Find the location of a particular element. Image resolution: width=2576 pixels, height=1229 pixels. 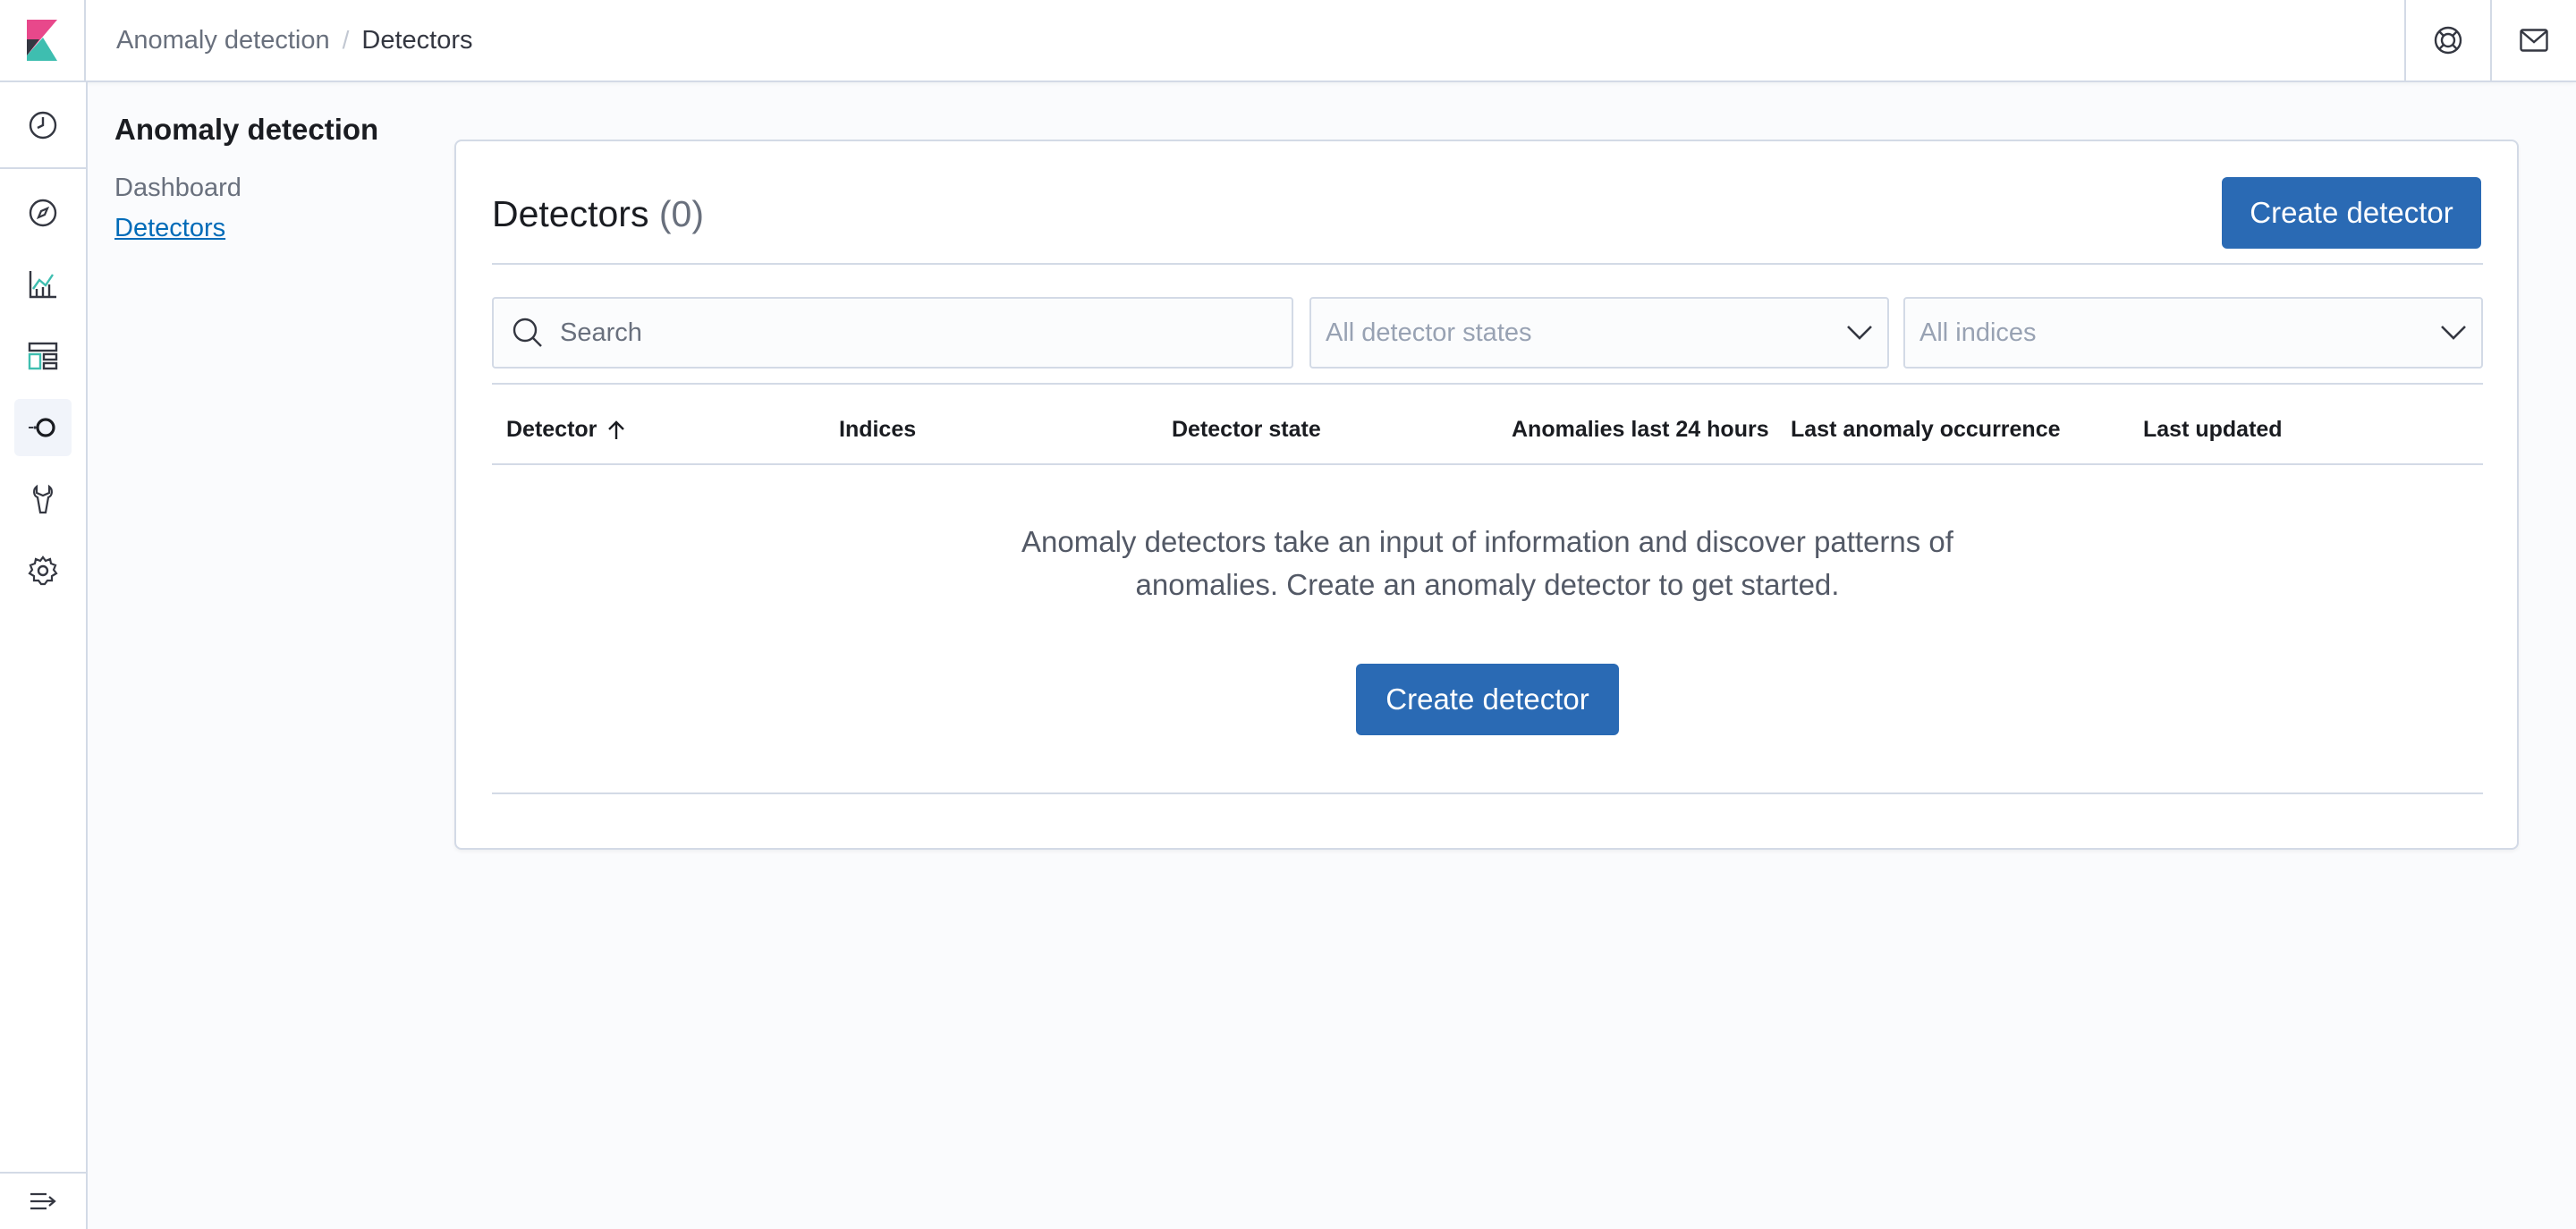

help-icon is located at coordinates (2448, 40).